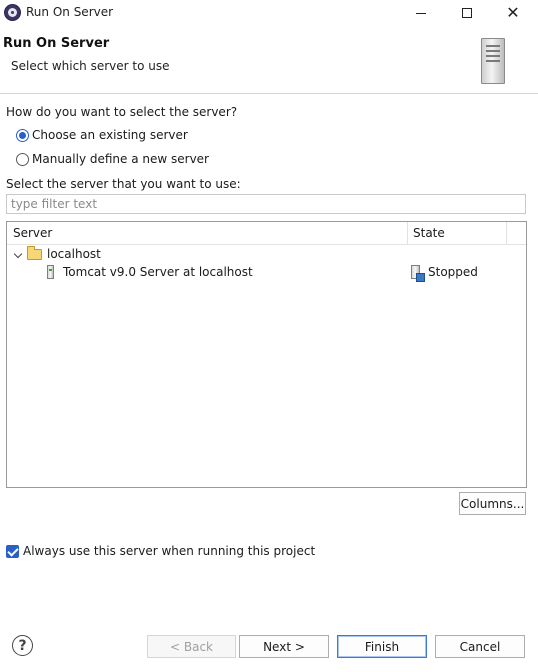 The width and height of the screenshot is (538, 672). I want to click on column-header-state: State, so click(429, 233).